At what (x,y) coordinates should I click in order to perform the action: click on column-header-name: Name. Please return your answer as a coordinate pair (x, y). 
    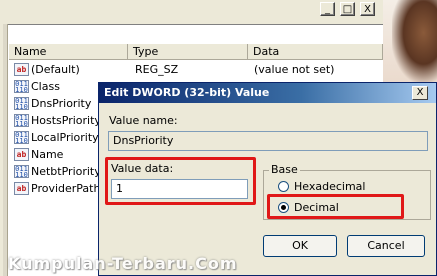
    Looking at the image, I should click on (68, 52).